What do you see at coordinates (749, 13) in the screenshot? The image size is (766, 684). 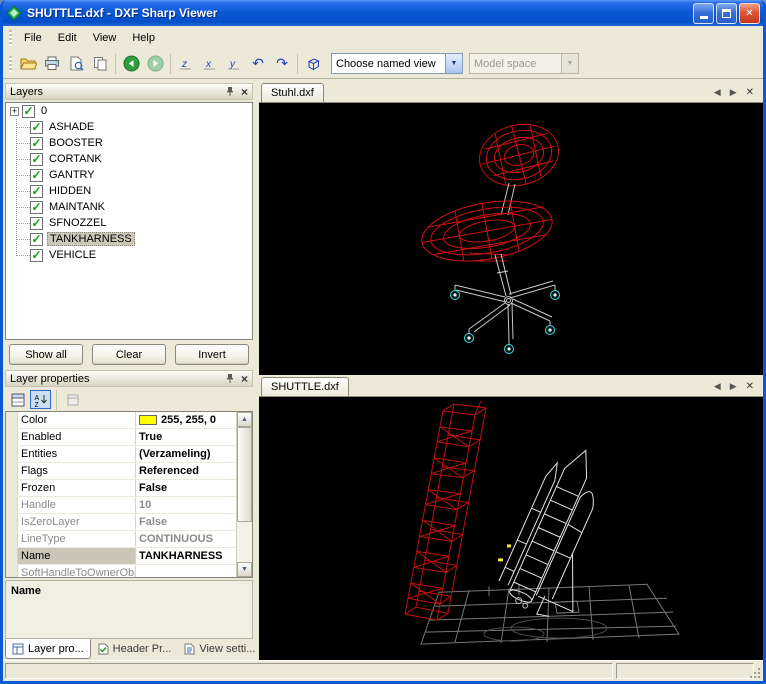 I see `close-button: ✕` at bounding box center [749, 13].